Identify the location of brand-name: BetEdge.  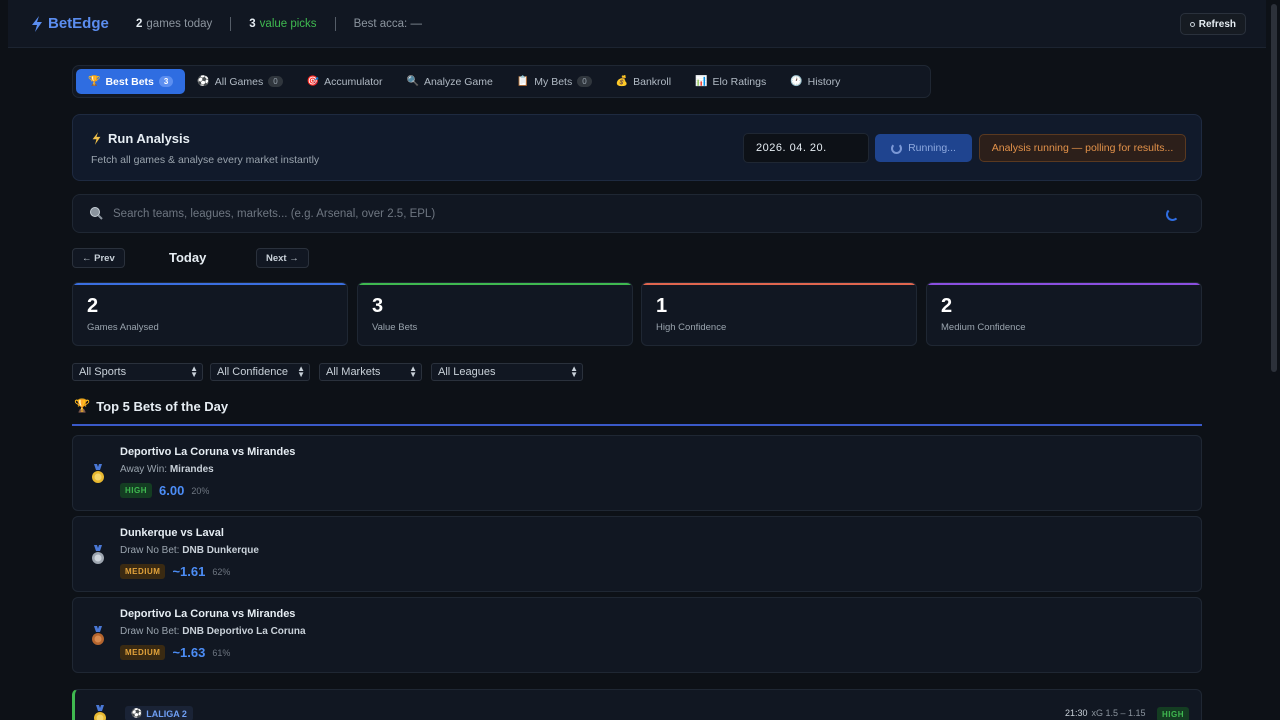
(78, 23).